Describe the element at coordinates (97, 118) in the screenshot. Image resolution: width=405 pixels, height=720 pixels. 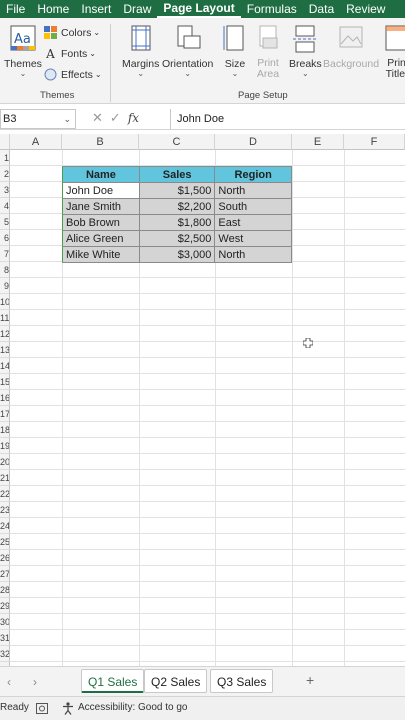
I see `cancel-icon: ✕` at that location.